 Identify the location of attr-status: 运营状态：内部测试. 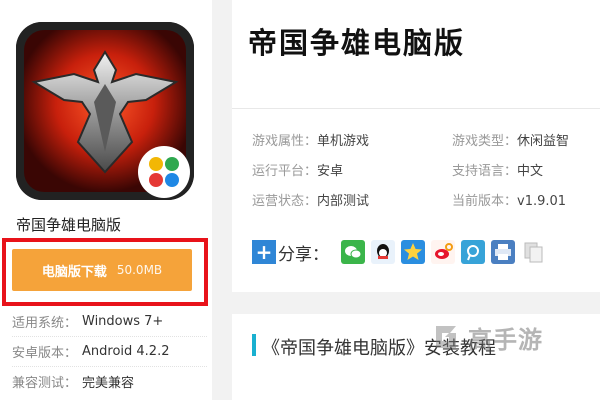
(310, 199).